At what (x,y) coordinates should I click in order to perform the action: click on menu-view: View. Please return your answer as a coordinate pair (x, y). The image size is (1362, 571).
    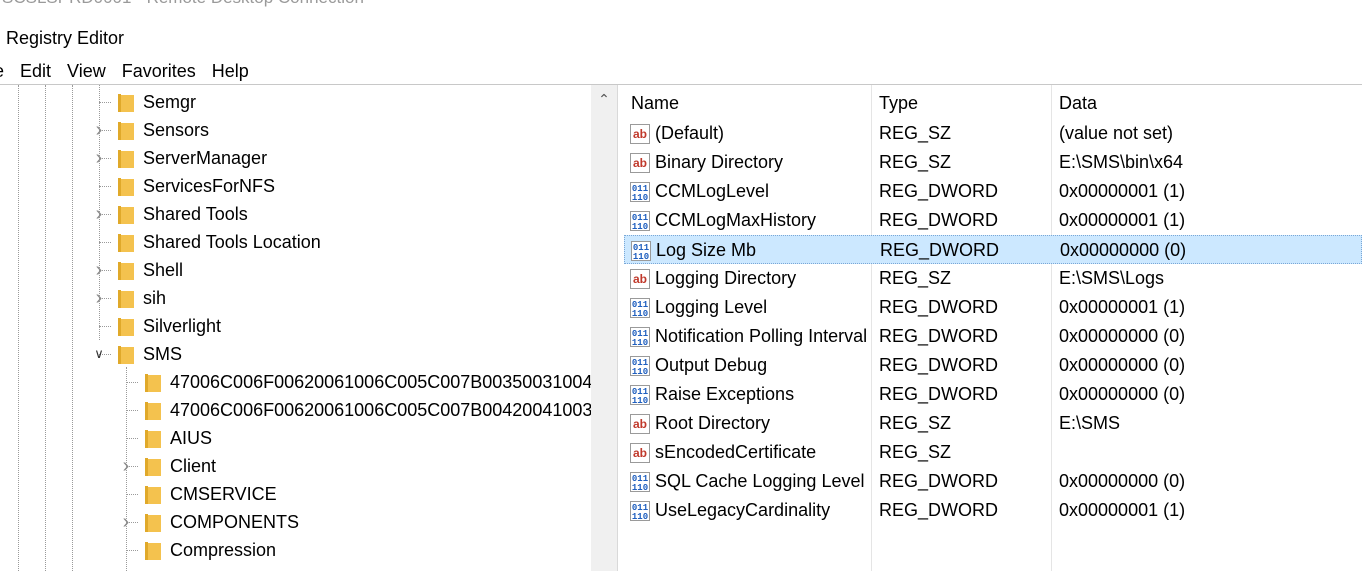
    Looking at the image, I should click on (86, 71).